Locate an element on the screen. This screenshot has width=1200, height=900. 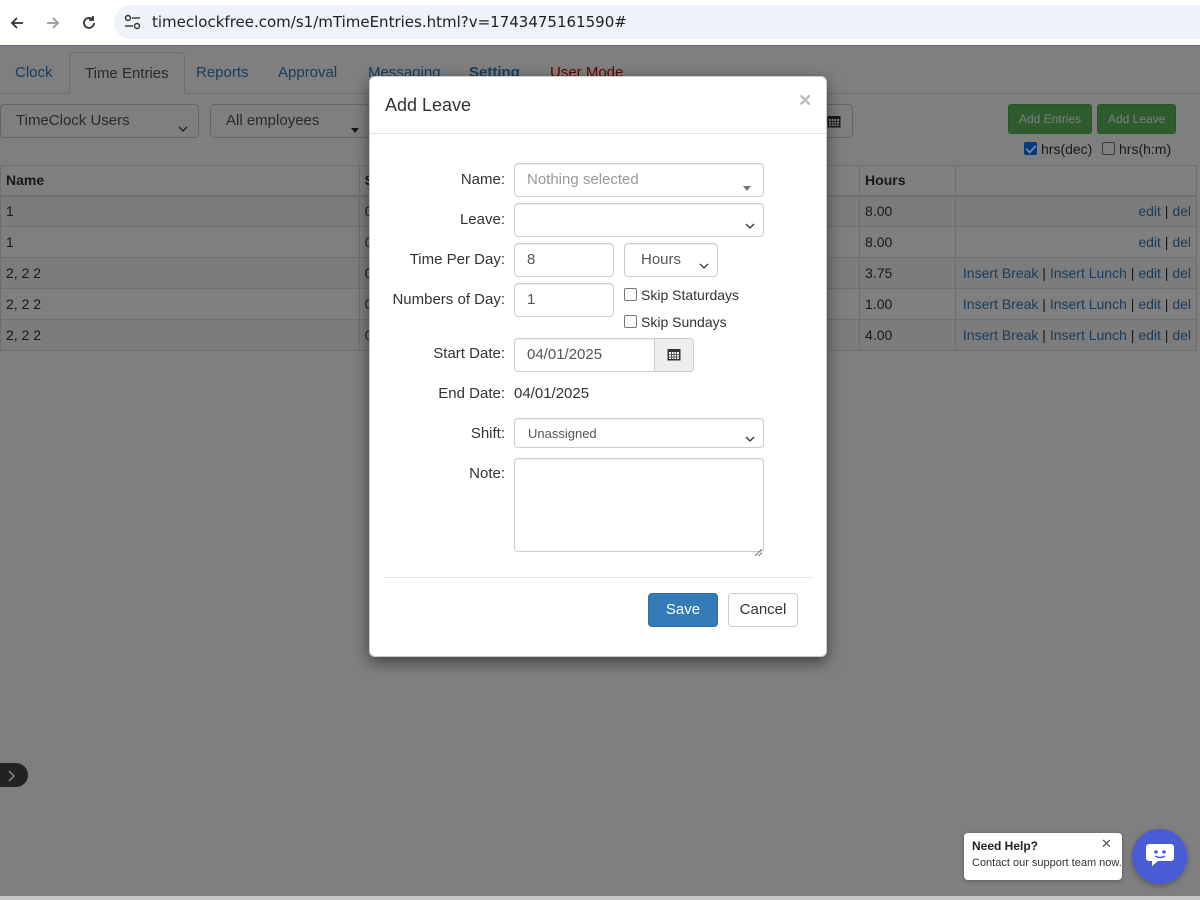
caret-down-icon is located at coordinates (747, 186).